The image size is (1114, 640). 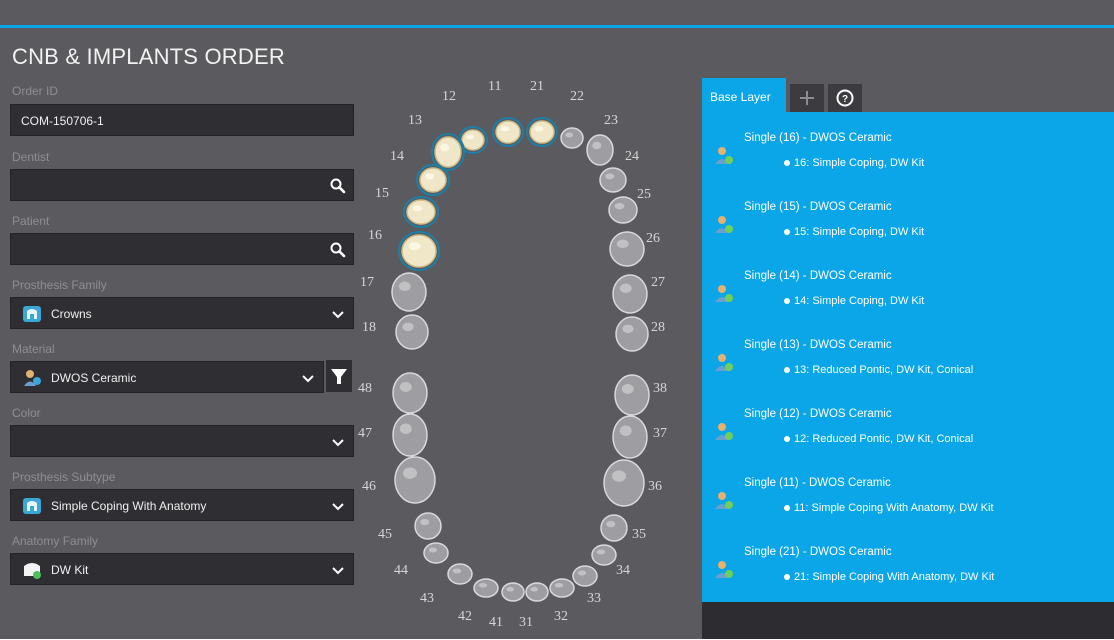 What do you see at coordinates (817, 483) in the screenshot?
I see `layer-item-title: Single (11) - DWOS Ceramic` at bounding box center [817, 483].